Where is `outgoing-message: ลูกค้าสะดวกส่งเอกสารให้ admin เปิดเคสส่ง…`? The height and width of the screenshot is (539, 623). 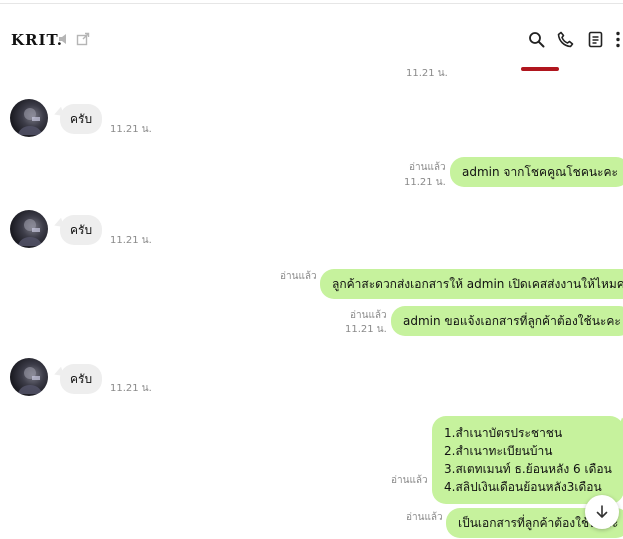
outgoing-message: ลูกค้าสะดวกส่งเอกสารให้ admin เปิดเคสส่ง… is located at coordinates (471, 284).